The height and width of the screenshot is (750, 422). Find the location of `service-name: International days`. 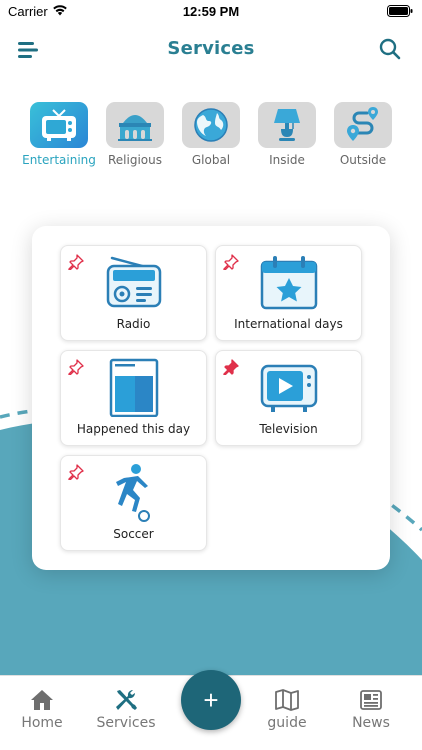

service-name: International days is located at coordinates (288, 324).